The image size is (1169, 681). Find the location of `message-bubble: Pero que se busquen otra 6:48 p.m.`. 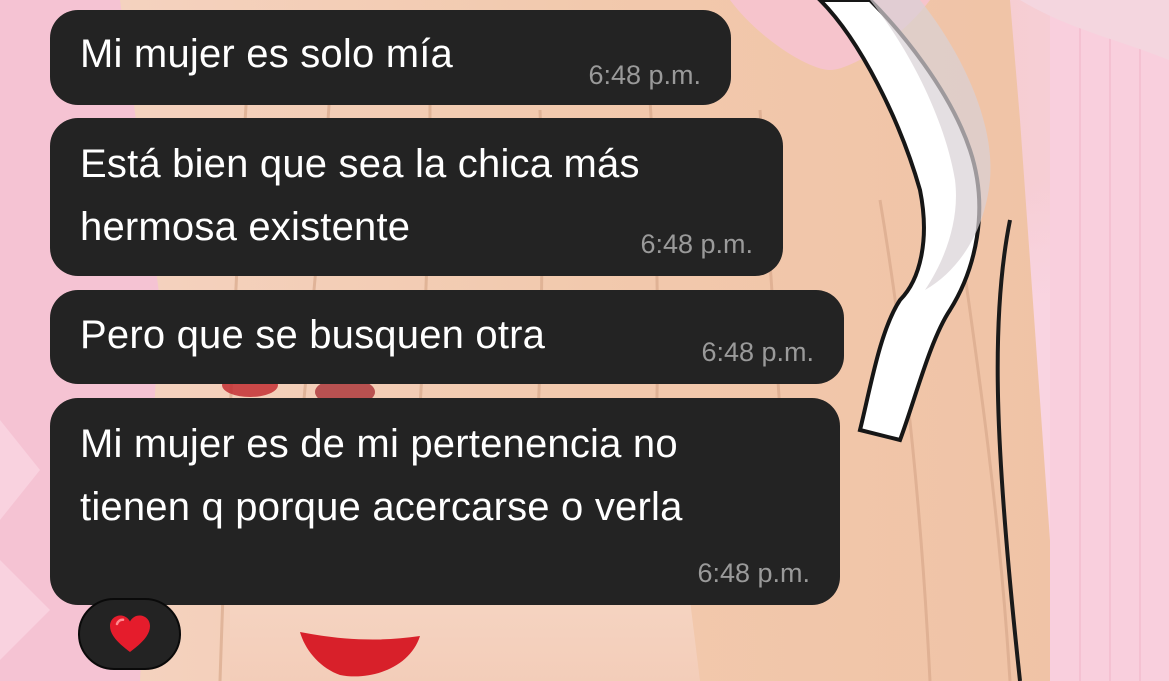

message-bubble: Pero que se busquen otra 6:48 p.m. is located at coordinates (447, 337).